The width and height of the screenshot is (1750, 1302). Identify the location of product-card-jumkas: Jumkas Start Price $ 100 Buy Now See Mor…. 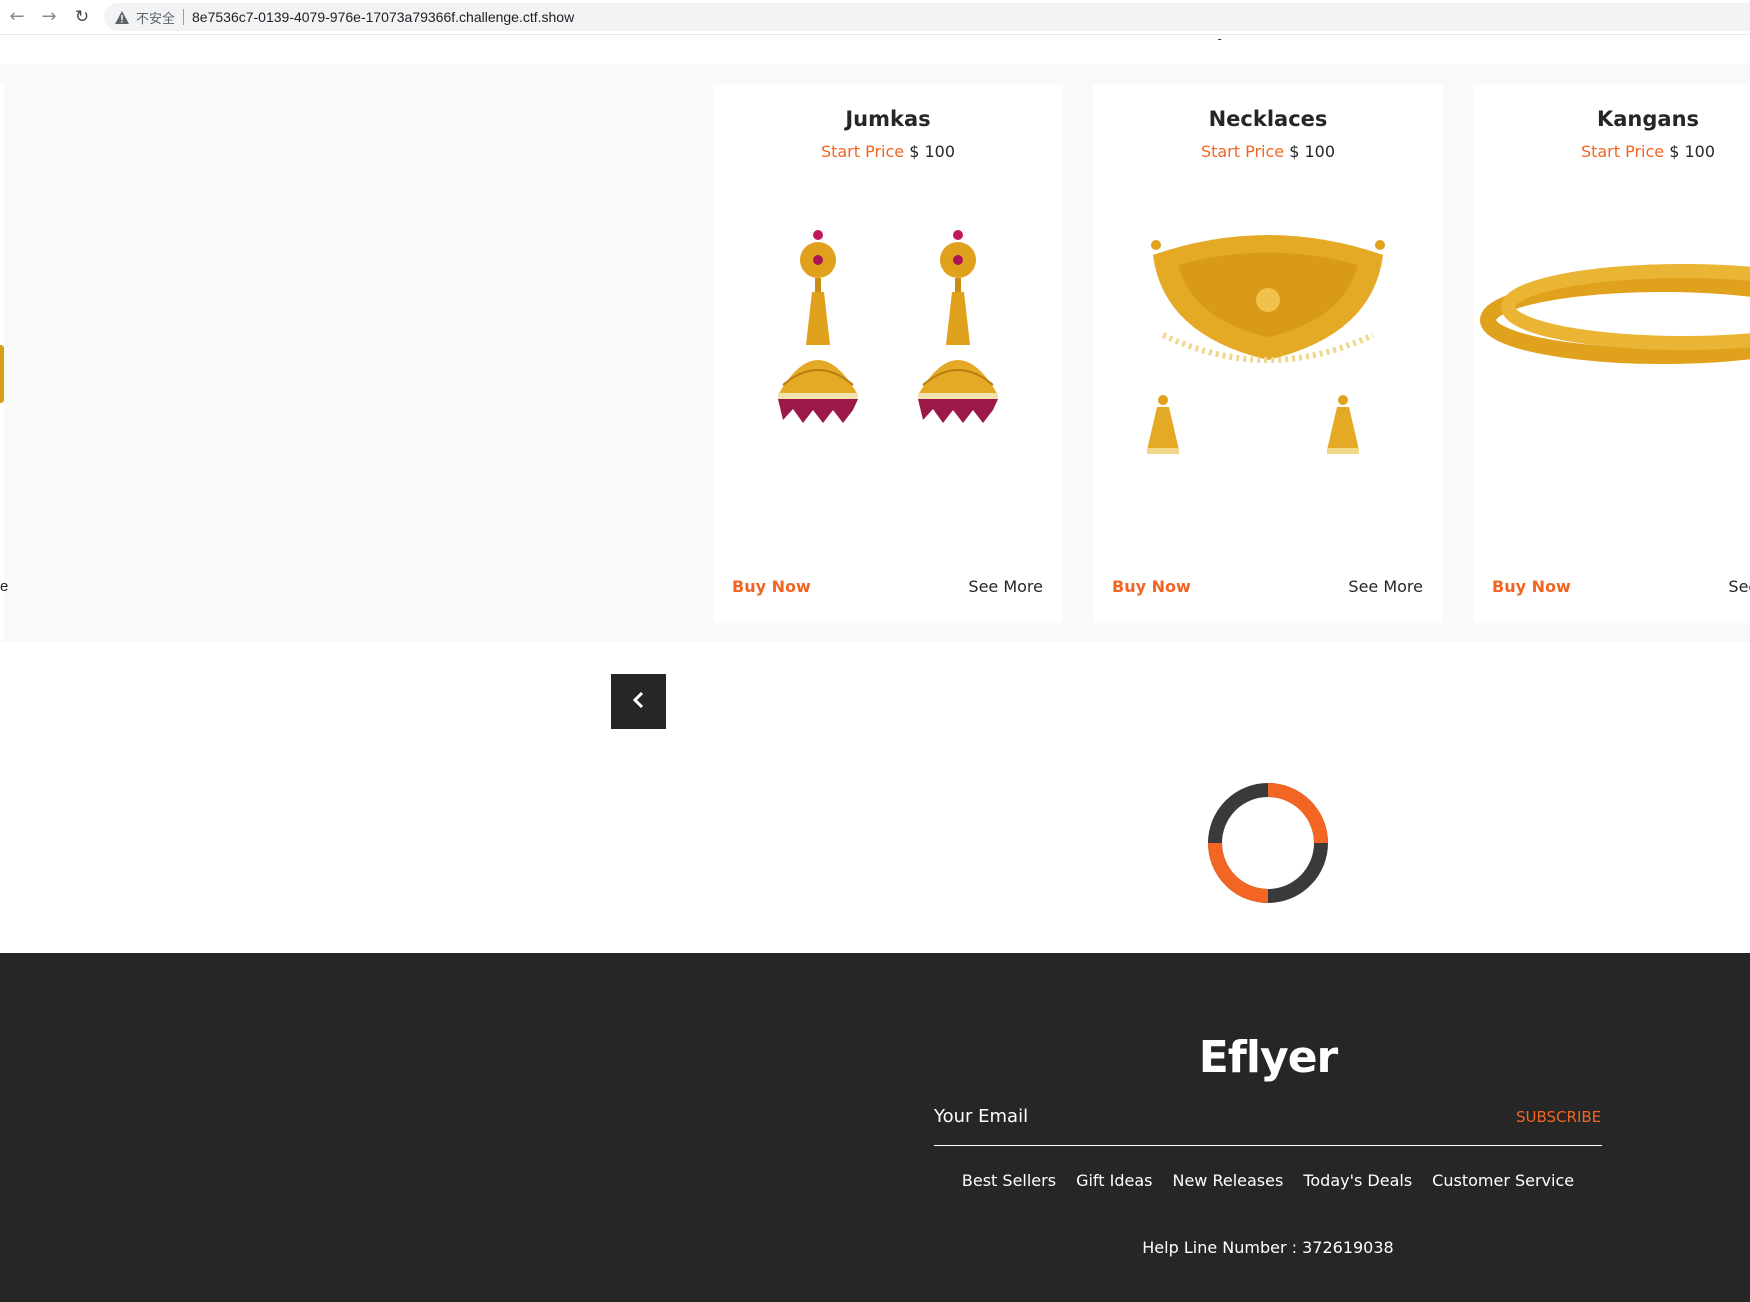
(888, 354).